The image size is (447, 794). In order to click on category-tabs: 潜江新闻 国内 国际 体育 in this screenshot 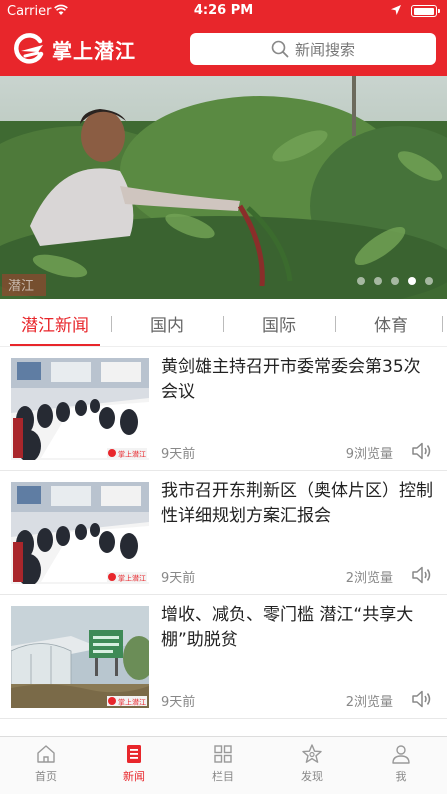, I will do `click(223, 323)`.